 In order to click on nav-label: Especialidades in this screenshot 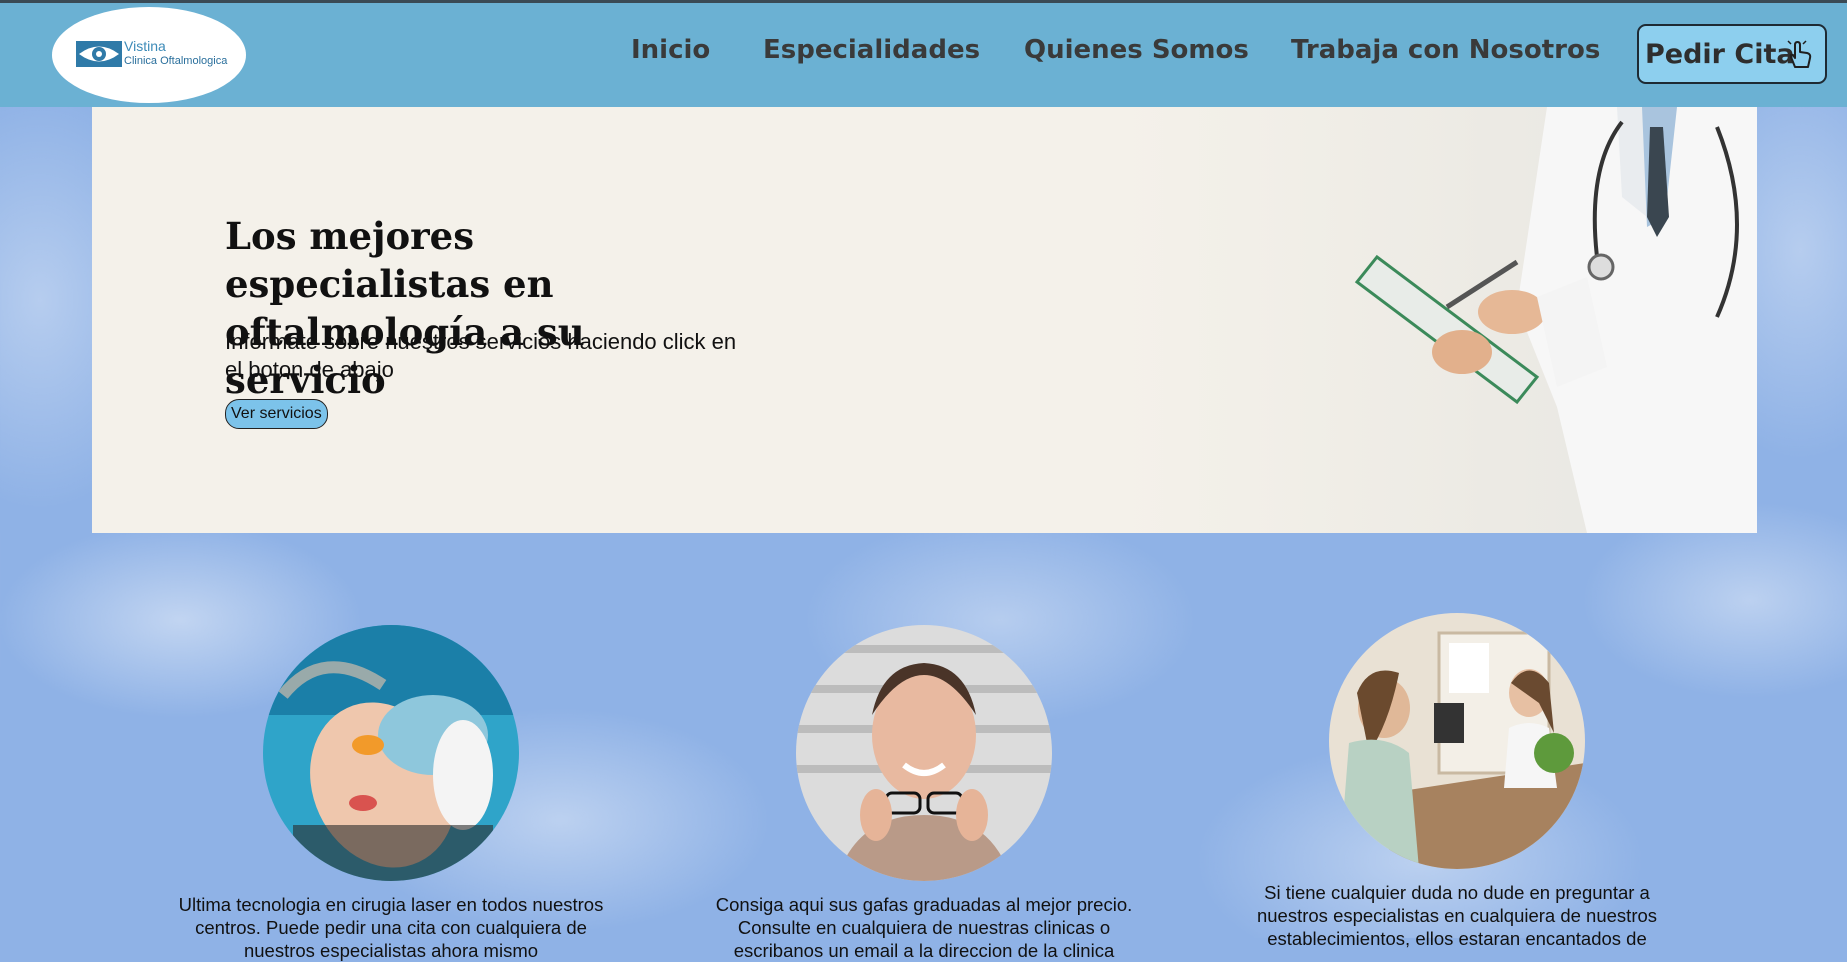, I will do `click(872, 50)`.